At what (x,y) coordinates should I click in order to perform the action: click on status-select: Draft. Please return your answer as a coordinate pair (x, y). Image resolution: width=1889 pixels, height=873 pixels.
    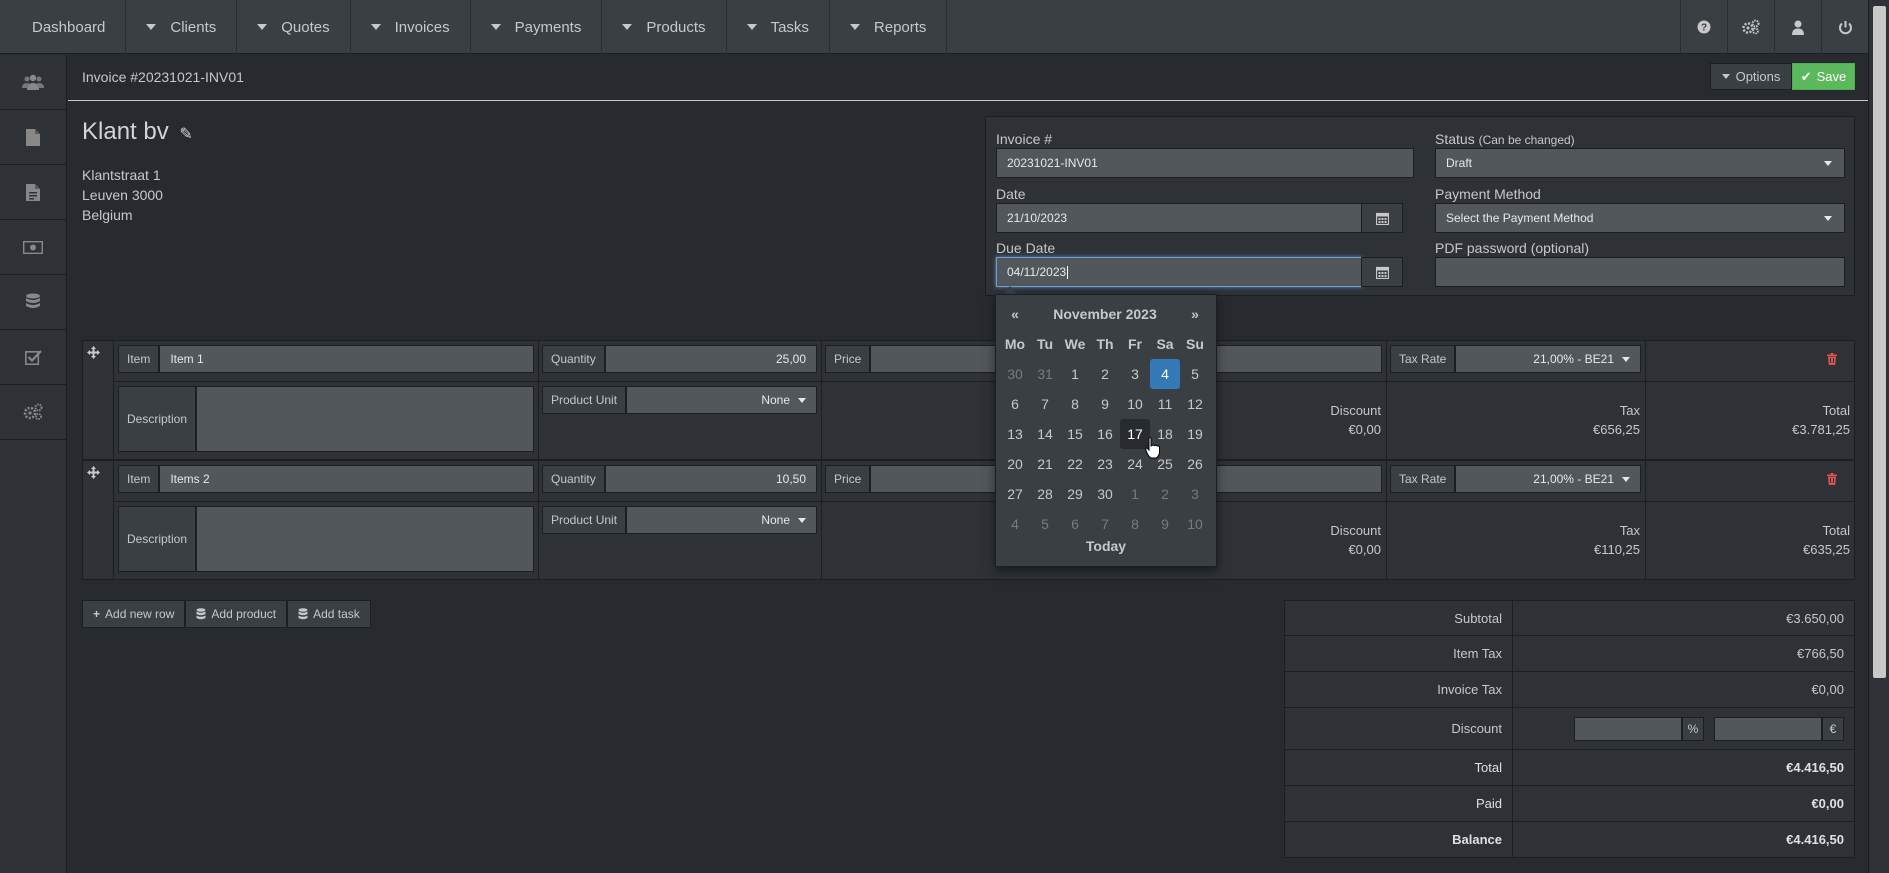
    Looking at the image, I should click on (1640, 163).